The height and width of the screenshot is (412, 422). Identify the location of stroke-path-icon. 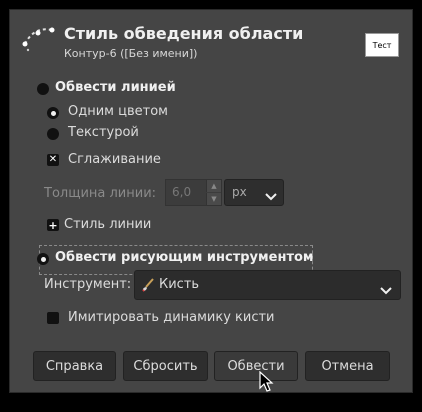
(39, 41).